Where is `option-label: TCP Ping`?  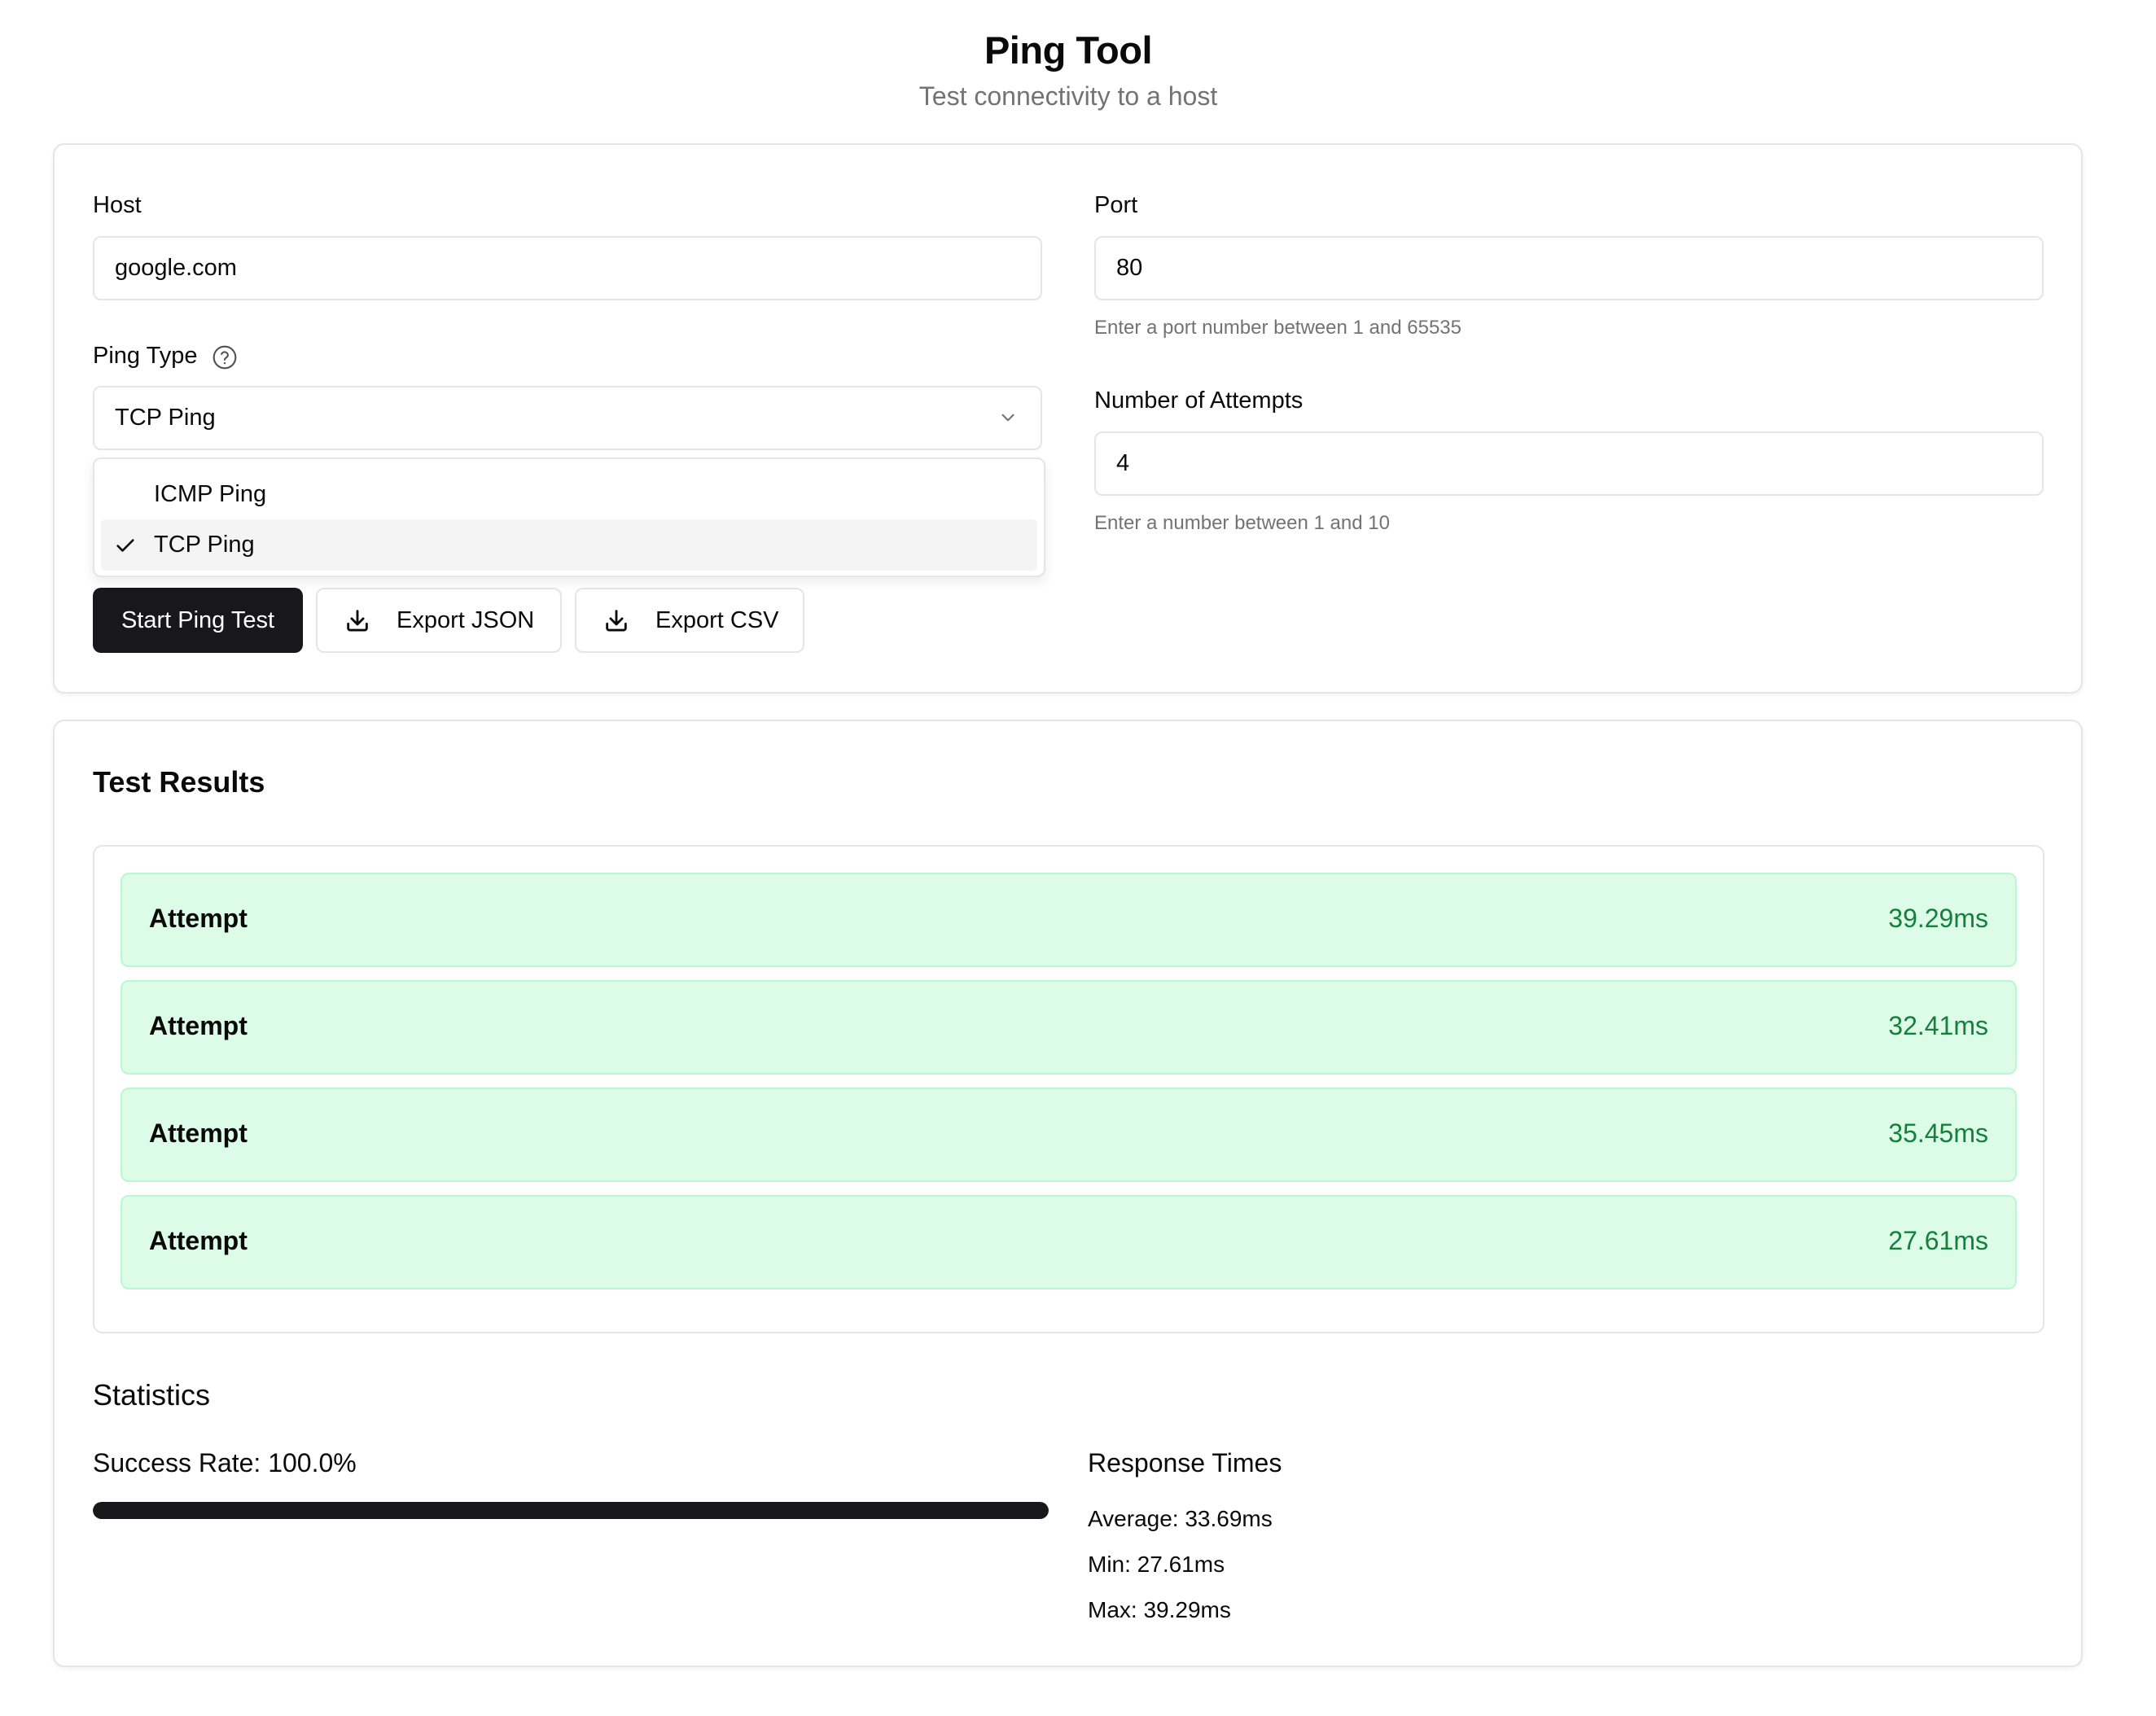
option-label: TCP Ping is located at coordinates (205, 545).